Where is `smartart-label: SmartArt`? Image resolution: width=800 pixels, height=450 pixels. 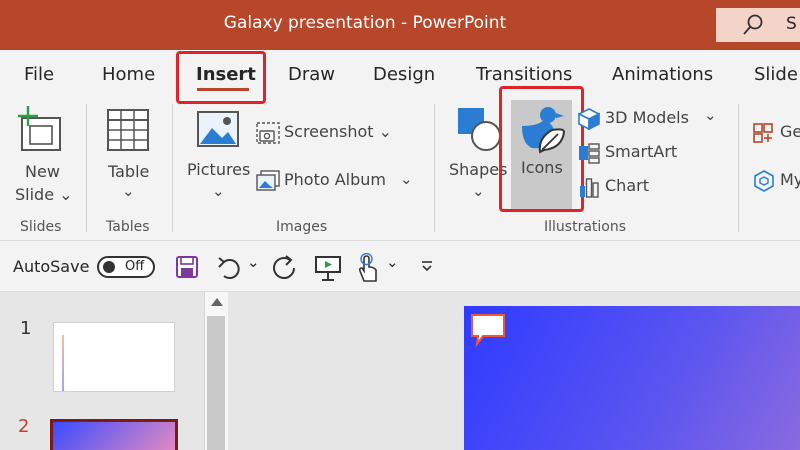 smartart-label: SmartArt is located at coordinates (641, 151).